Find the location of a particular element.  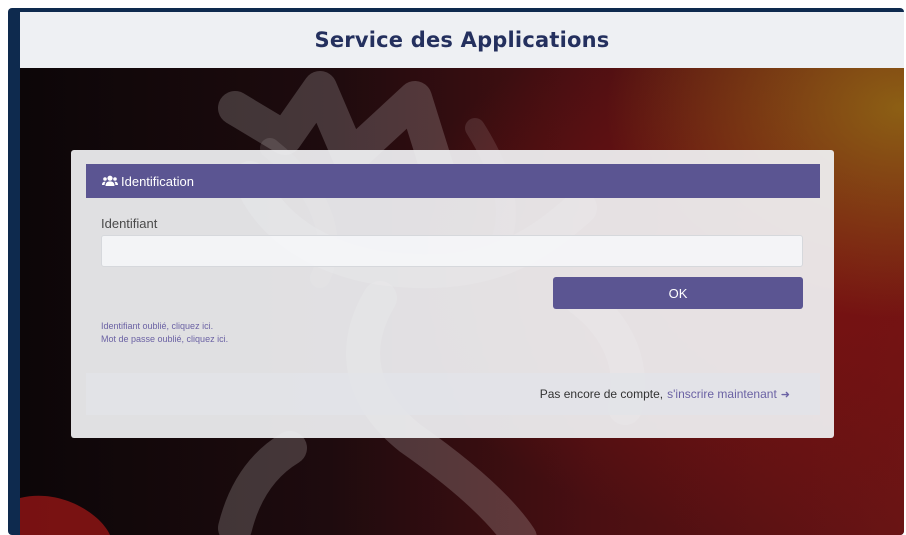

panel-heading: Identification is located at coordinates (453, 181).